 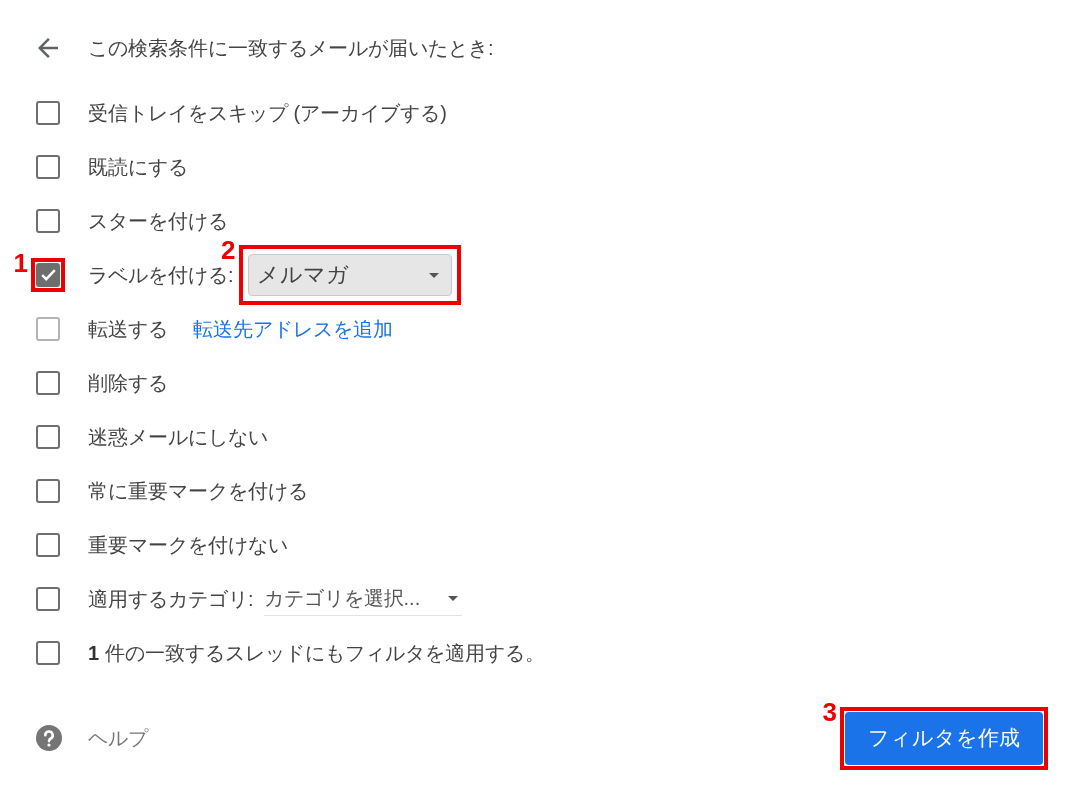 I want to click on help-link: ヘルプ, so click(x=92, y=738).